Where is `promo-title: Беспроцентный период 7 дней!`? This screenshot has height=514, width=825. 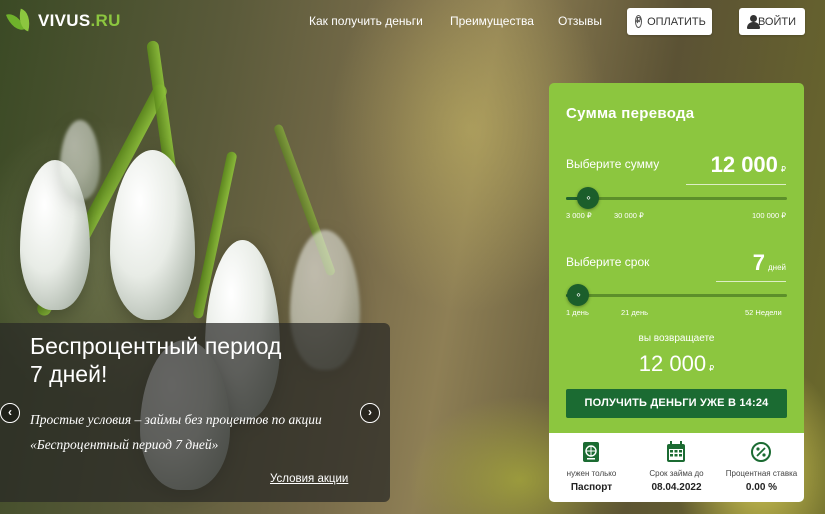
promo-title: Беспроцентный период 7 дней! is located at coordinates (156, 360).